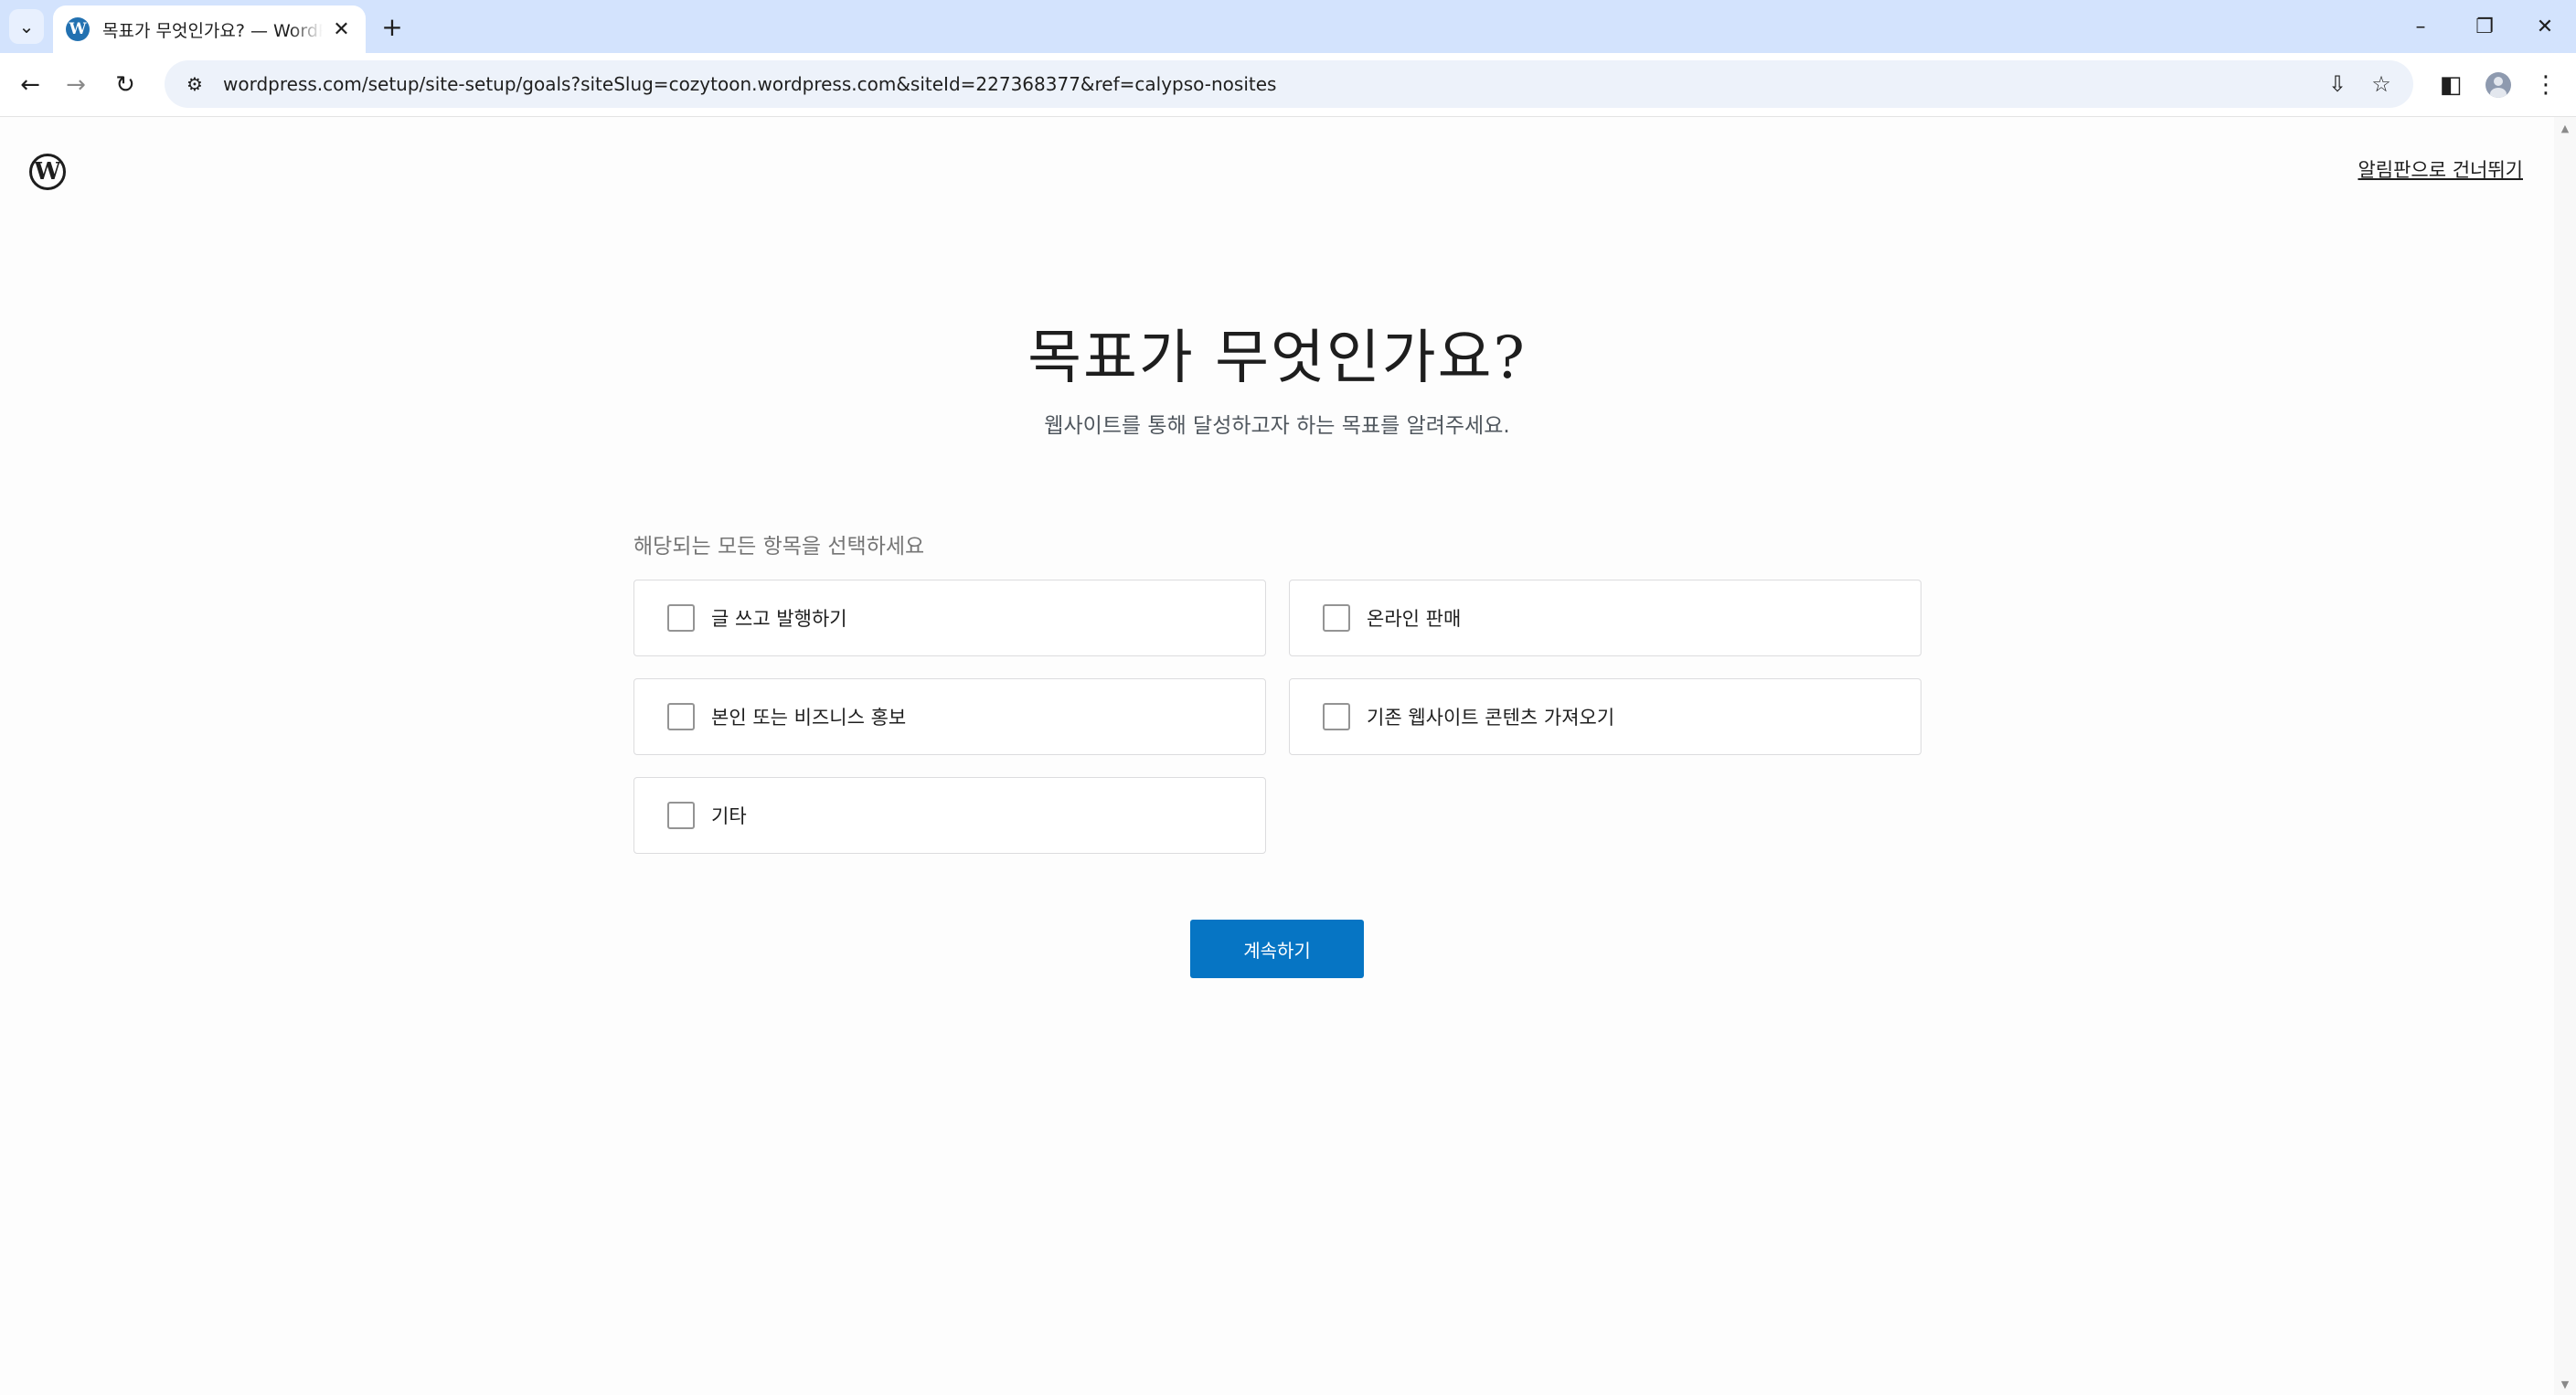  I want to click on goal-option-import: 기존 웹사이트 콘텐츠 가져오기, so click(1605, 716).